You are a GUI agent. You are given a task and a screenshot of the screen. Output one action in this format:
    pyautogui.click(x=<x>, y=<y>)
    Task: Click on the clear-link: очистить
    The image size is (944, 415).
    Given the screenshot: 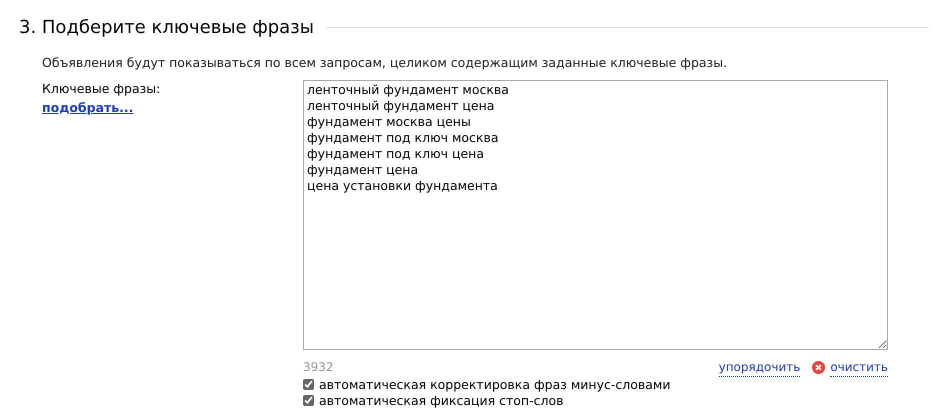 What is the action you would take?
    pyautogui.click(x=859, y=367)
    